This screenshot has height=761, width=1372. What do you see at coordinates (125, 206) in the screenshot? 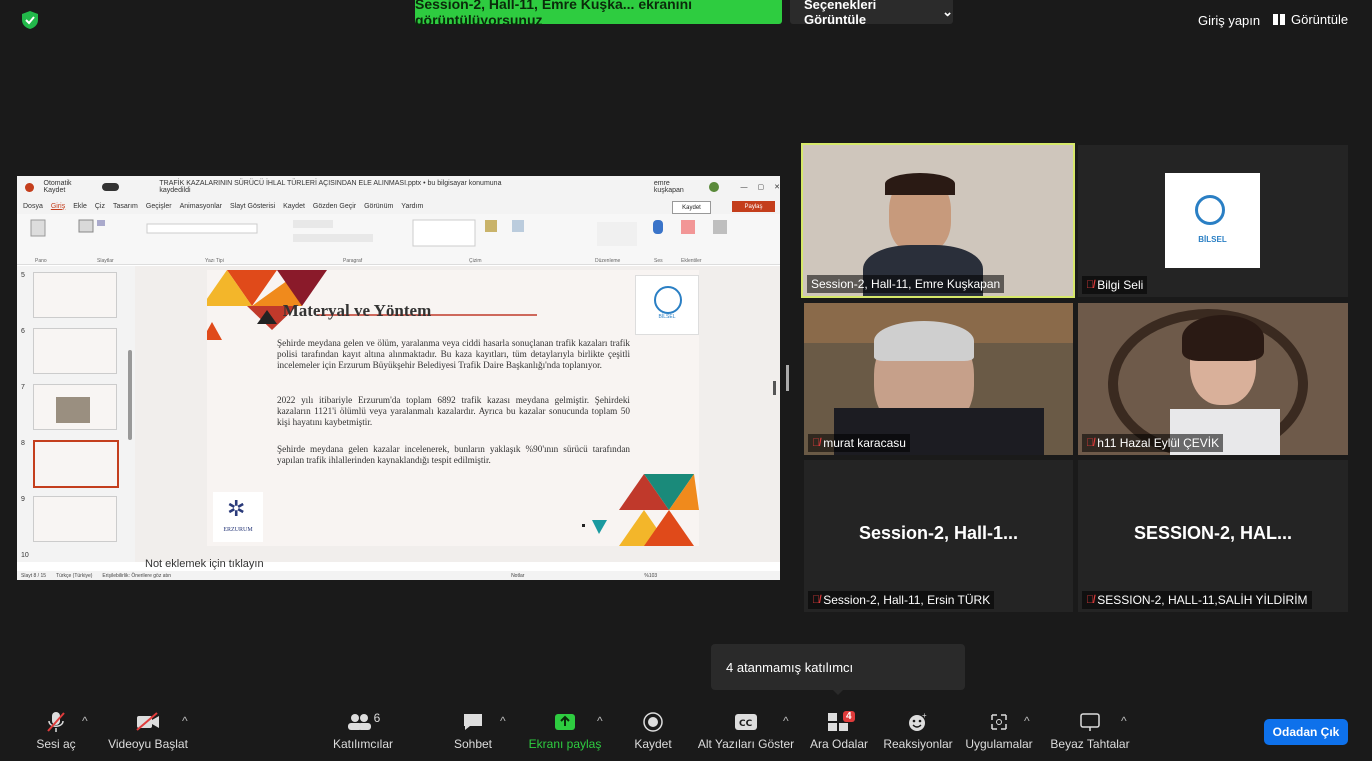
I see `menu-item: Tasarım` at bounding box center [125, 206].